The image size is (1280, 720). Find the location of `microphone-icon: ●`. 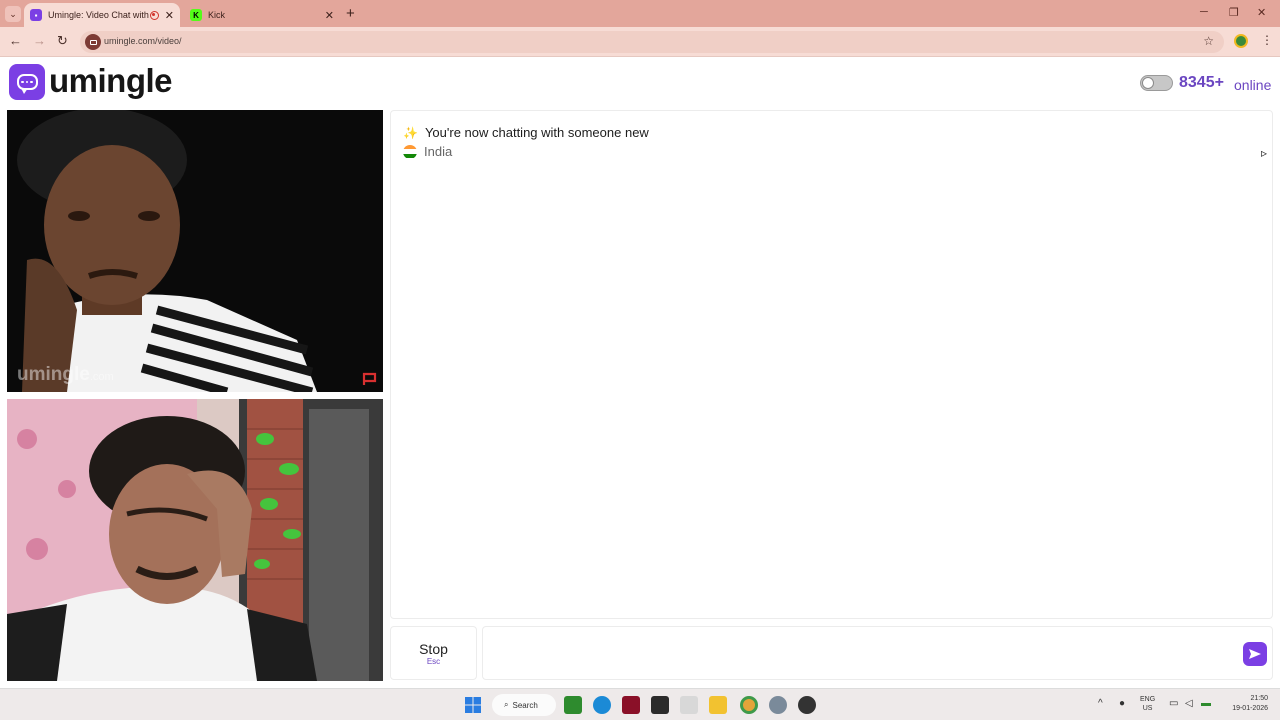

microphone-icon: ● is located at coordinates (1122, 703).